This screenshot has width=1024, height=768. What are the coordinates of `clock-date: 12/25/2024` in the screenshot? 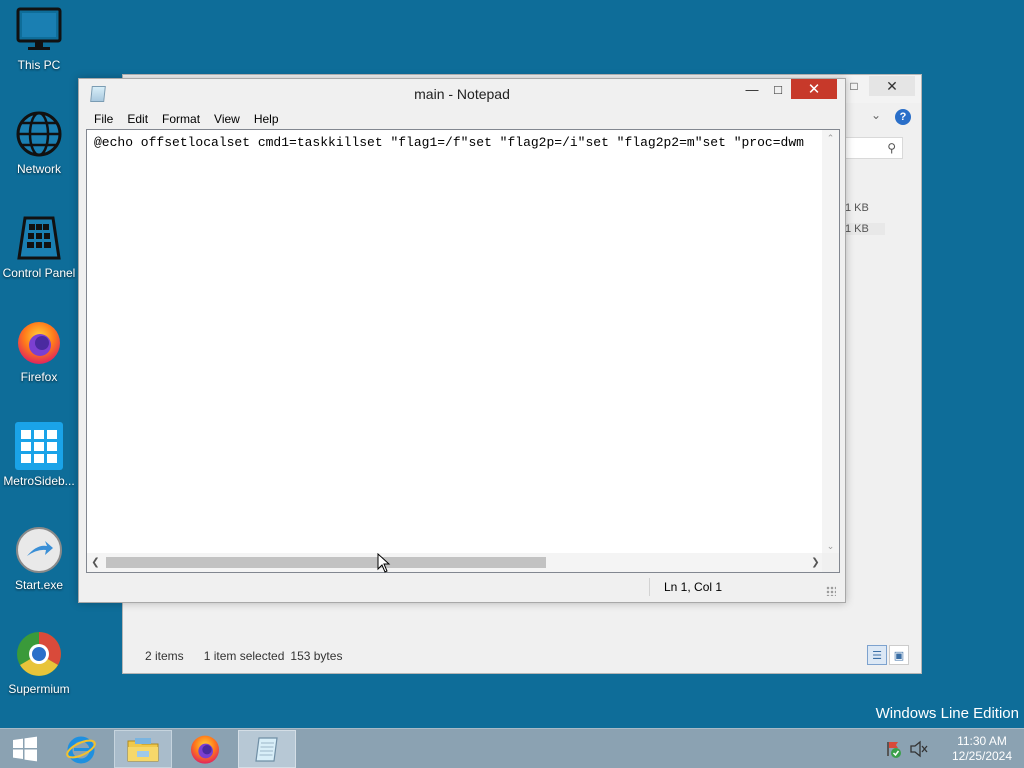 It's located at (982, 756).